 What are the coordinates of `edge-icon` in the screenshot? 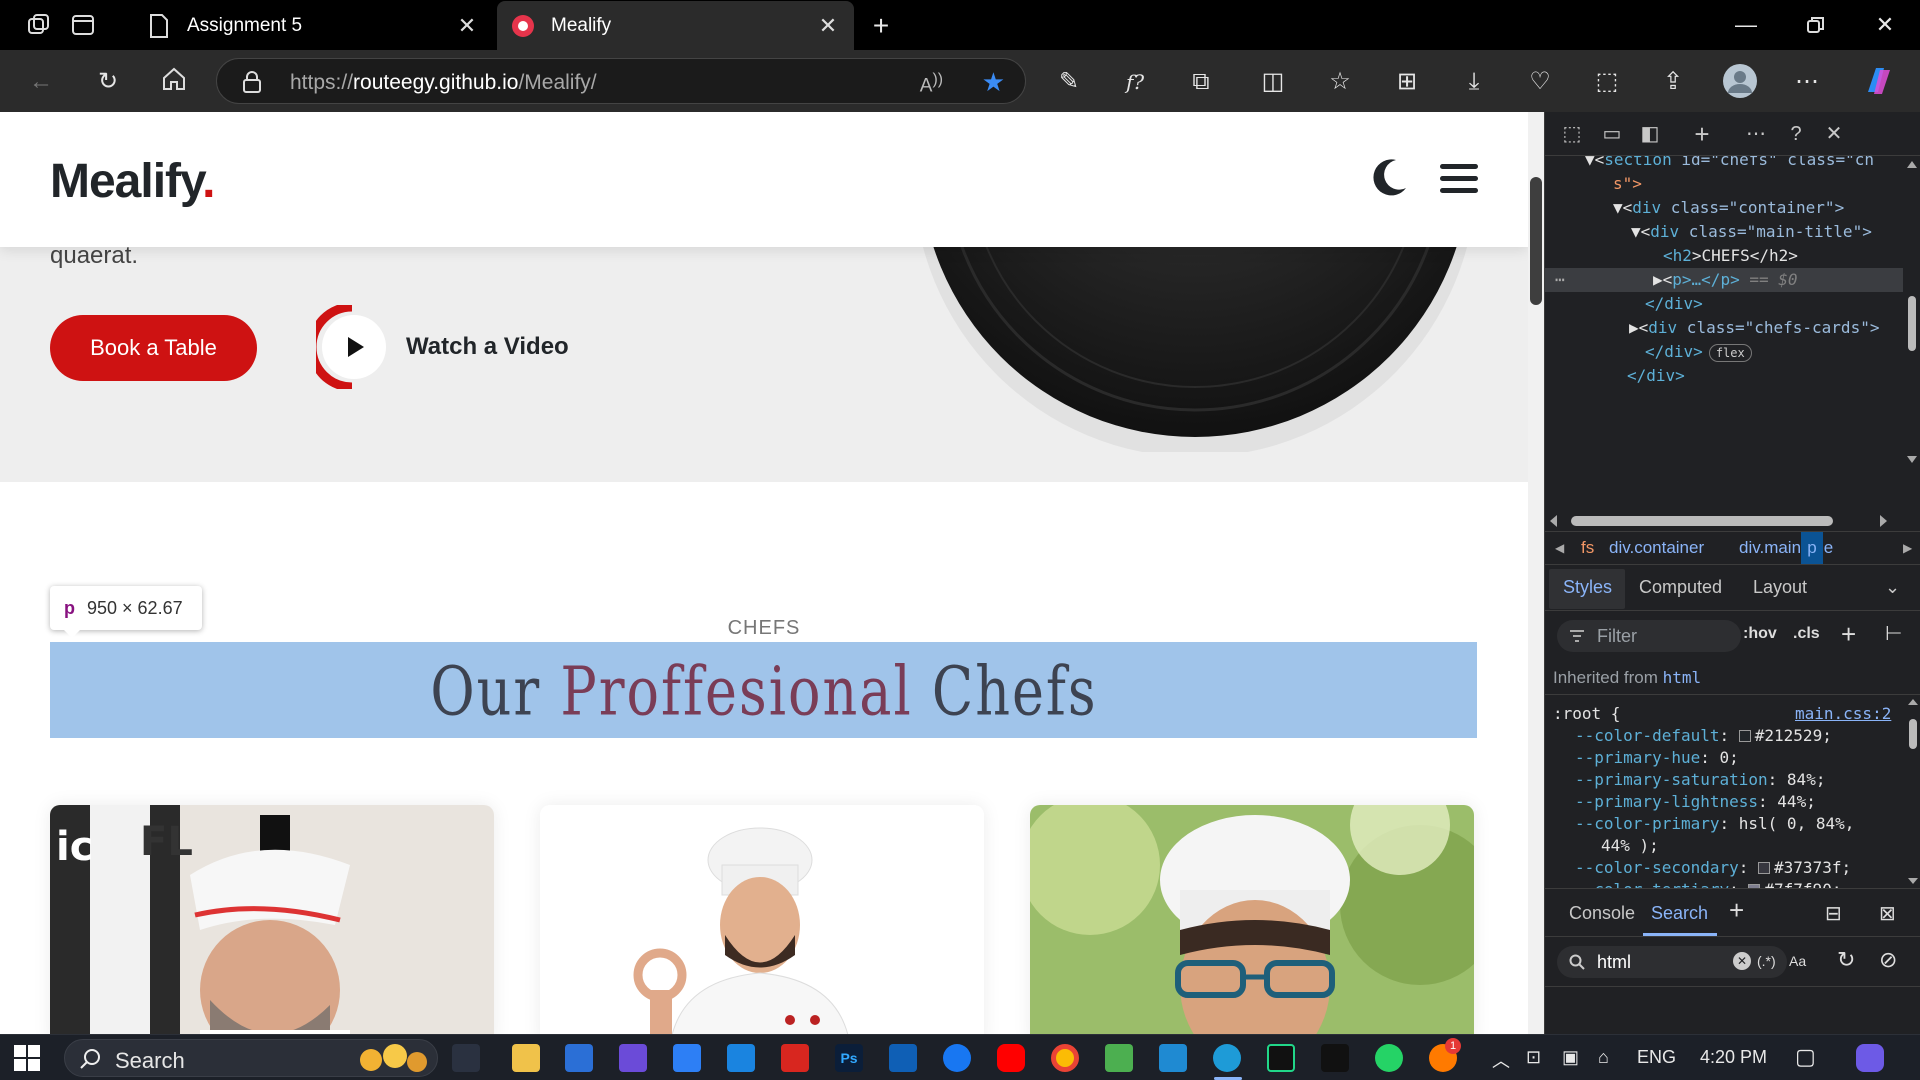 It's located at (1227, 1058).